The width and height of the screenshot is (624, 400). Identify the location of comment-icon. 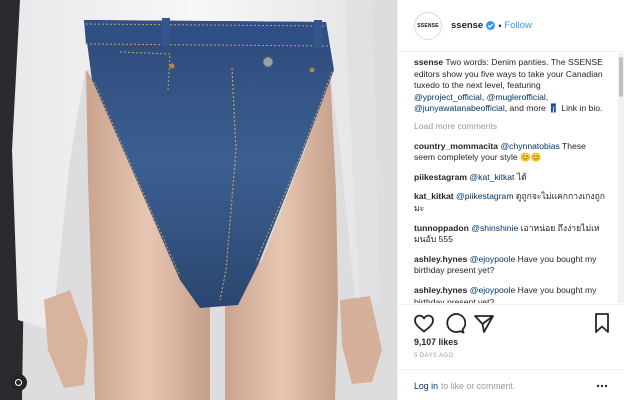
(454, 323).